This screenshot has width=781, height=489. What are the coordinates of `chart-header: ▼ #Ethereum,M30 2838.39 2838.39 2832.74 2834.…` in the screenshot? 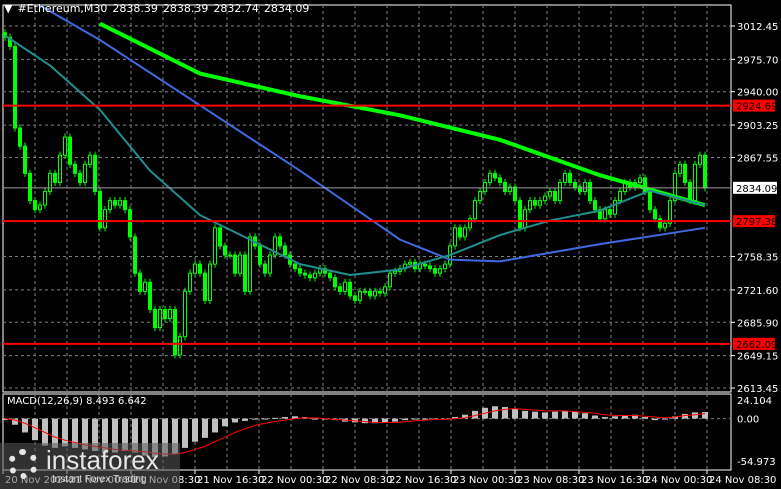 It's located at (159, 8).